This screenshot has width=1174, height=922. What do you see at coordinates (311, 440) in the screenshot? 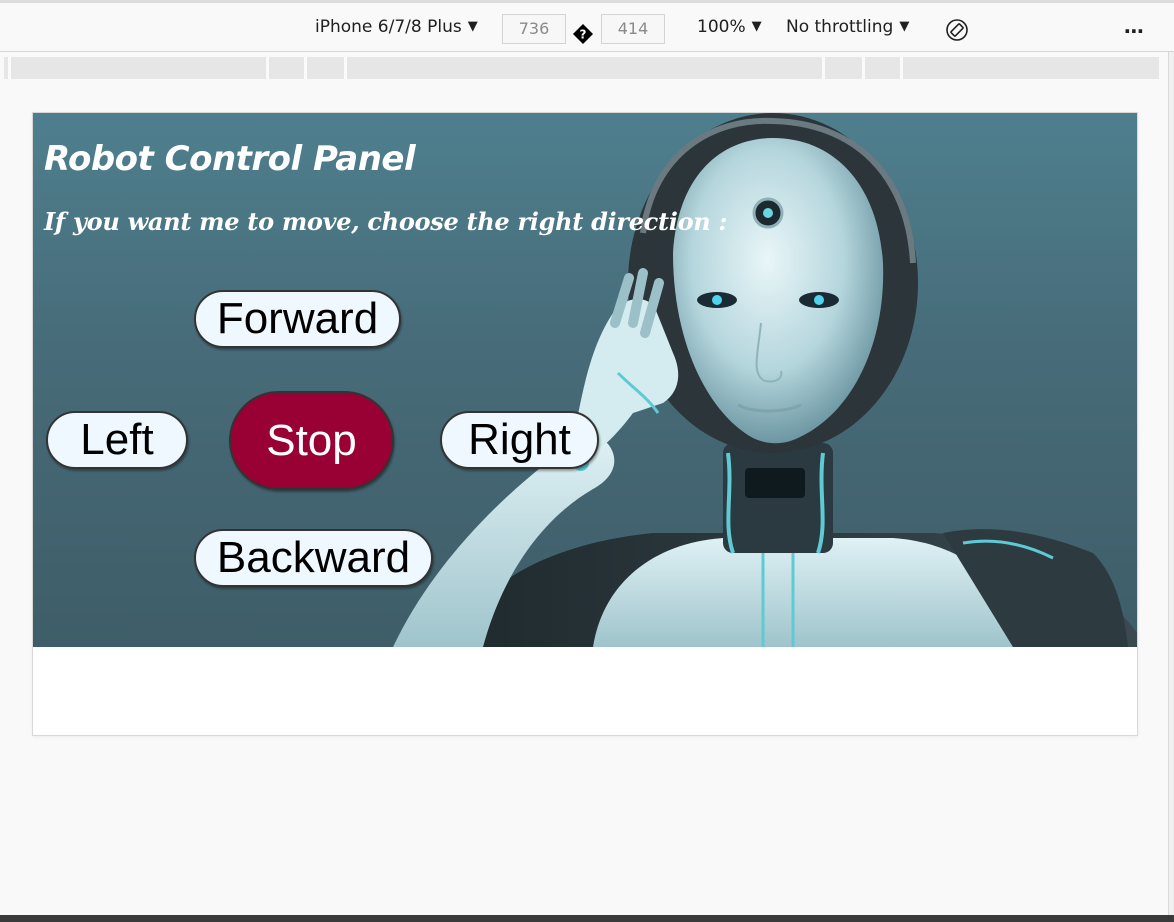
I see `stop-button: Stop` at bounding box center [311, 440].